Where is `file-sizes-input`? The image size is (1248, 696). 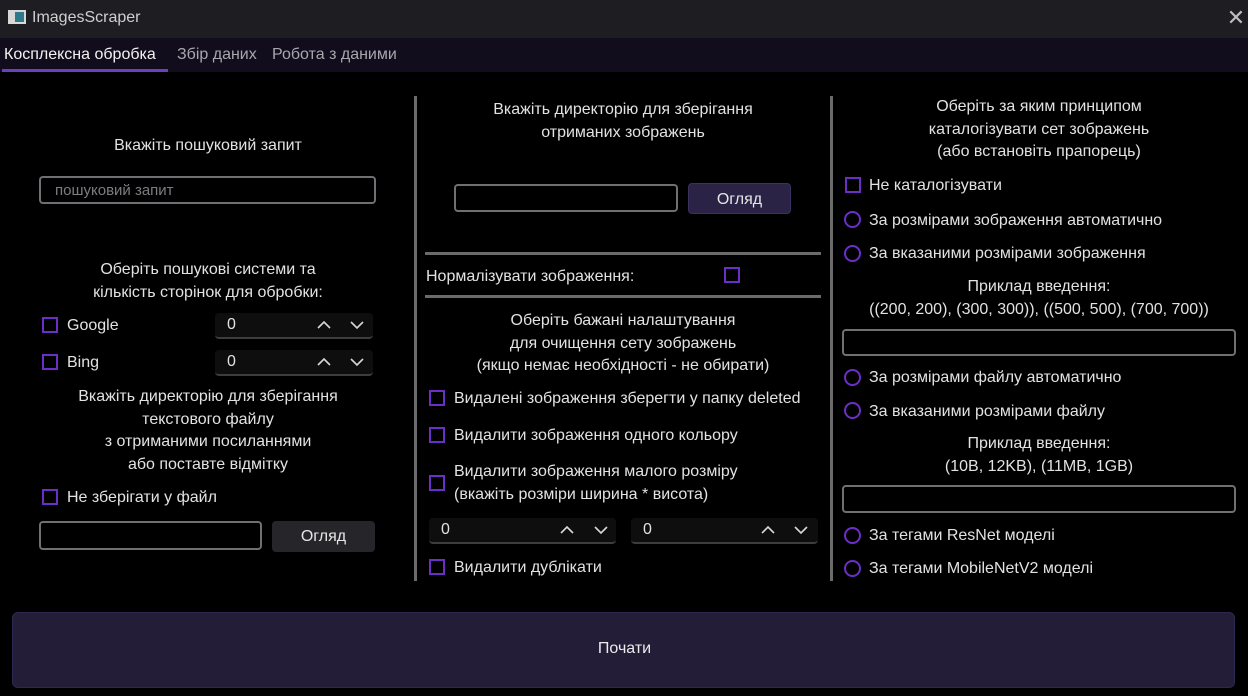 file-sizes-input is located at coordinates (1039, 499).